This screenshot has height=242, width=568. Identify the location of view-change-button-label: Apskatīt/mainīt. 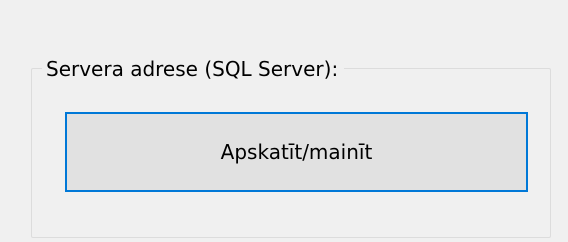
(296, 152).